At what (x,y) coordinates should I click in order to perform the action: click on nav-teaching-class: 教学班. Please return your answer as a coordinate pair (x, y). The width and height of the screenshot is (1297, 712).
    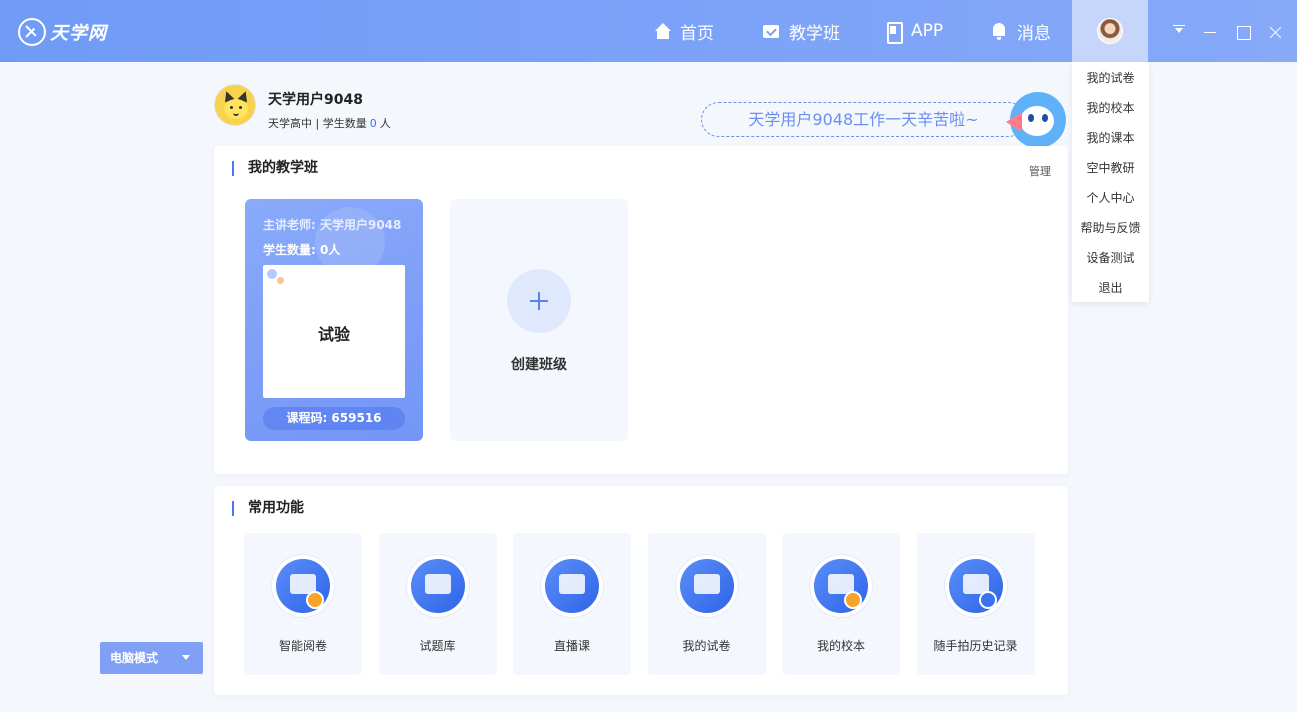
    Looking at the image, I should click on (801, 31).